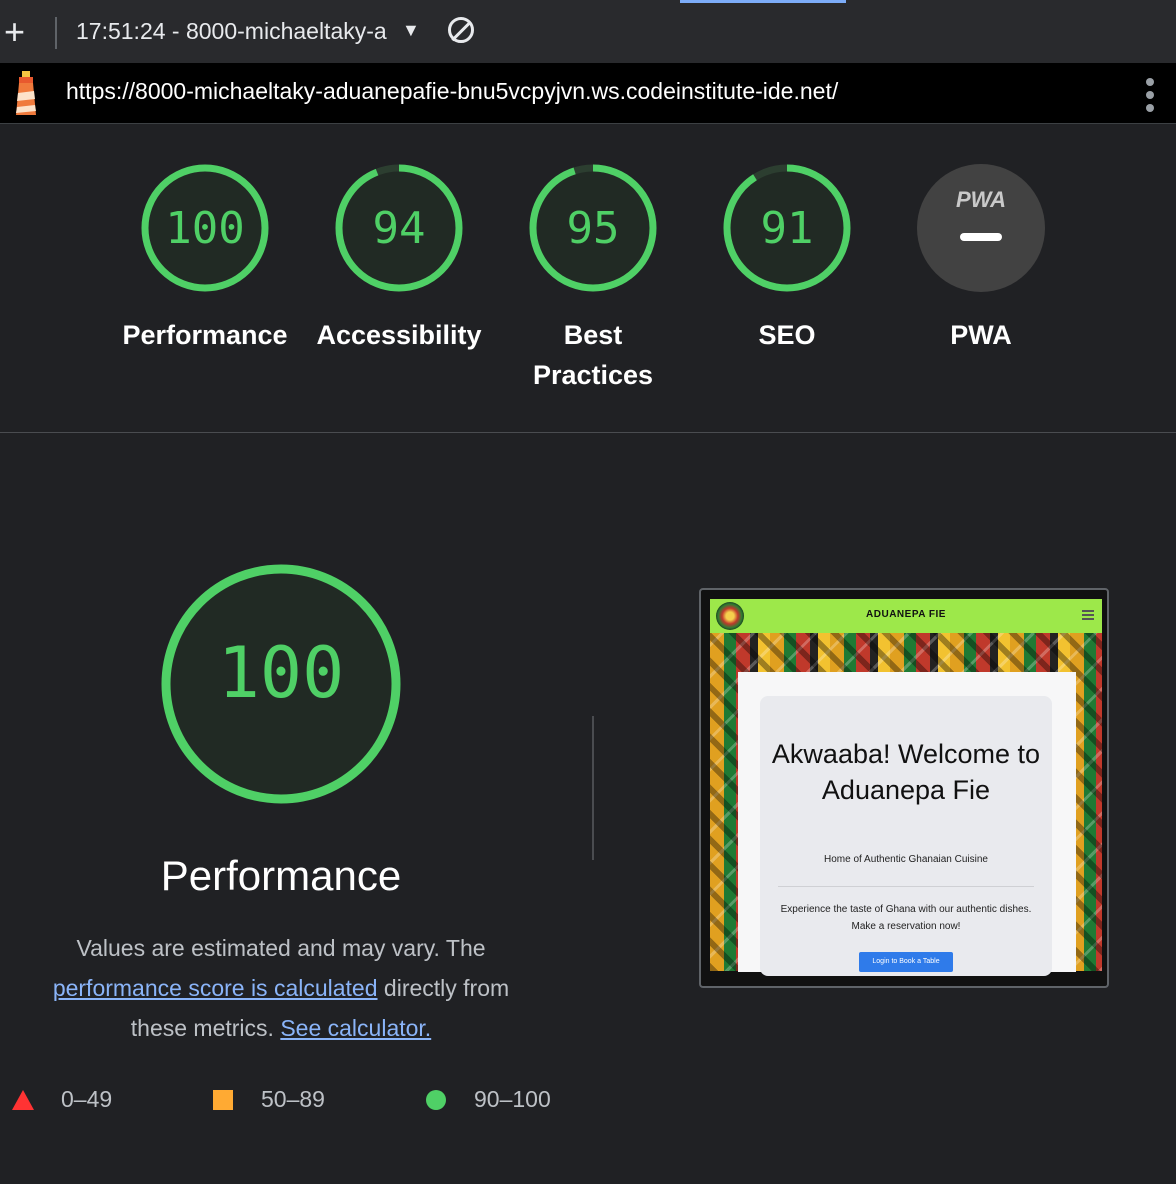 This screenshot has width=1176, height=1184. I want to click on gauge-pwa: PWA PWA, so click(981, 259).